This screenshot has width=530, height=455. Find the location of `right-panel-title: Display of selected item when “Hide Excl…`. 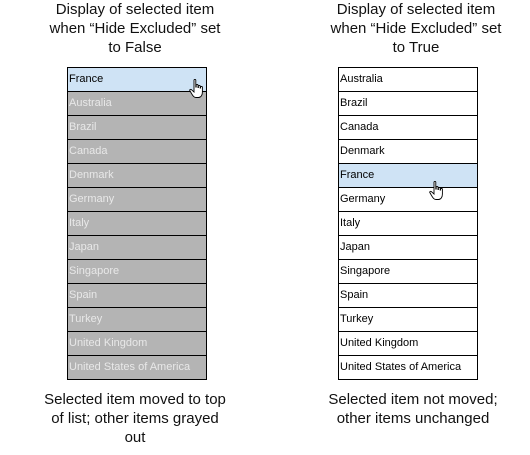

right-panel-title: Display of selected item when “Hide Excl… is located at coordinates (416, 28).